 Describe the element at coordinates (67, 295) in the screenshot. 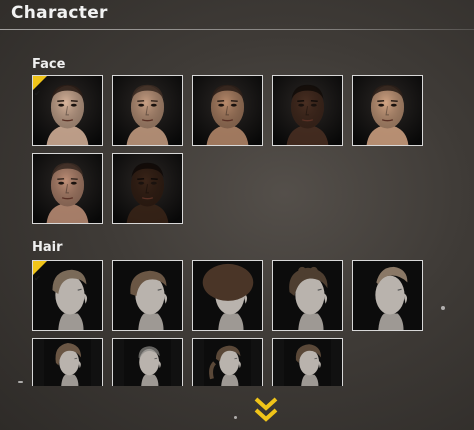

I see `hair-option-tile: ✔` at that location.